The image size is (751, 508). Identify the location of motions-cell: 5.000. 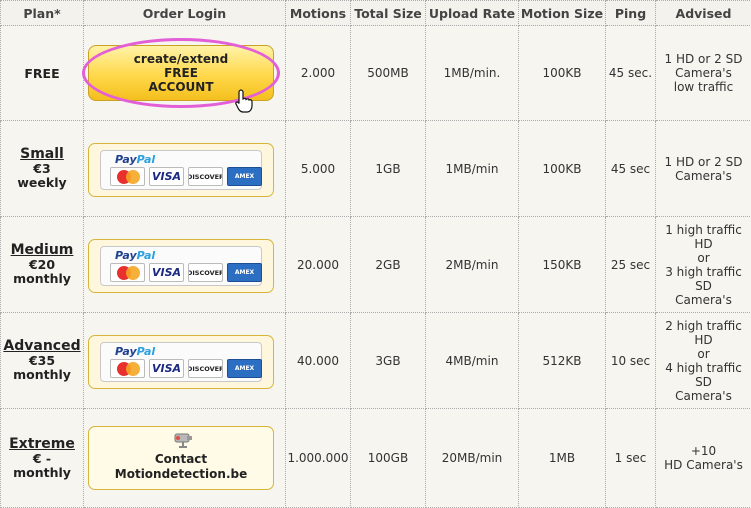
(318, 169).